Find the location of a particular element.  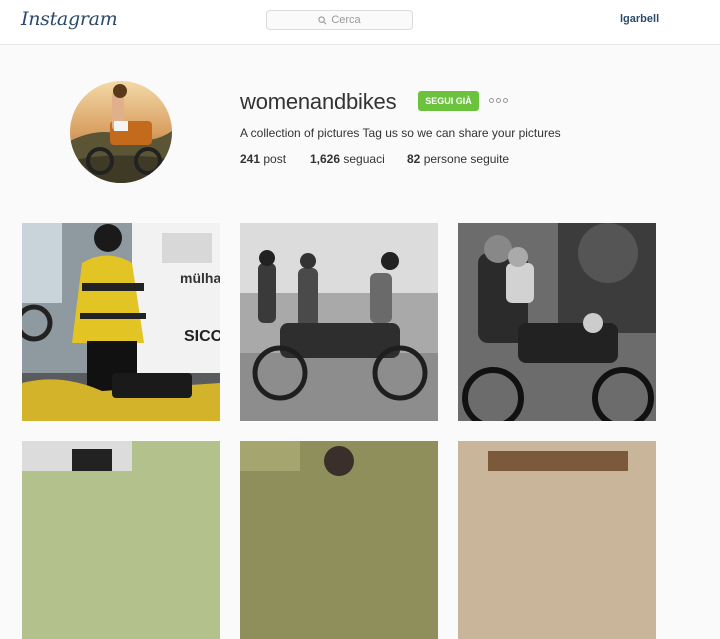

current-user-link: lgarbell is located at coordinates (639, 19).